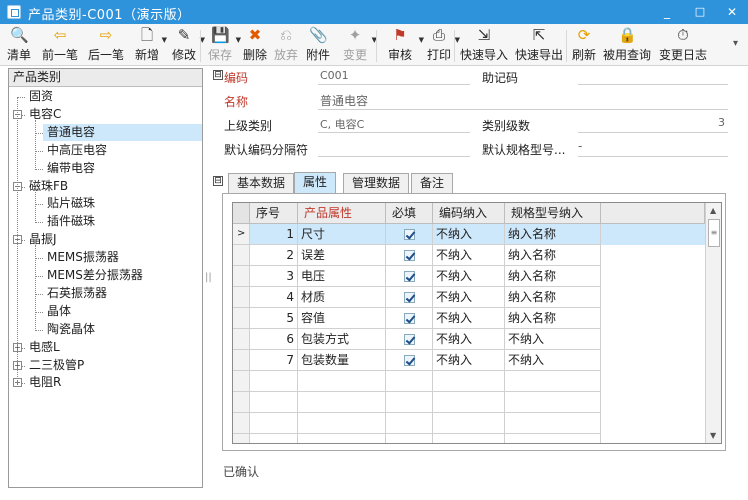 The height and width of the screenshot is (500, 748). What do you see at coordinates (376, 183) in the screenshot?
I see `tab-management-data: 管理数据` at bounding box center [376, 183].